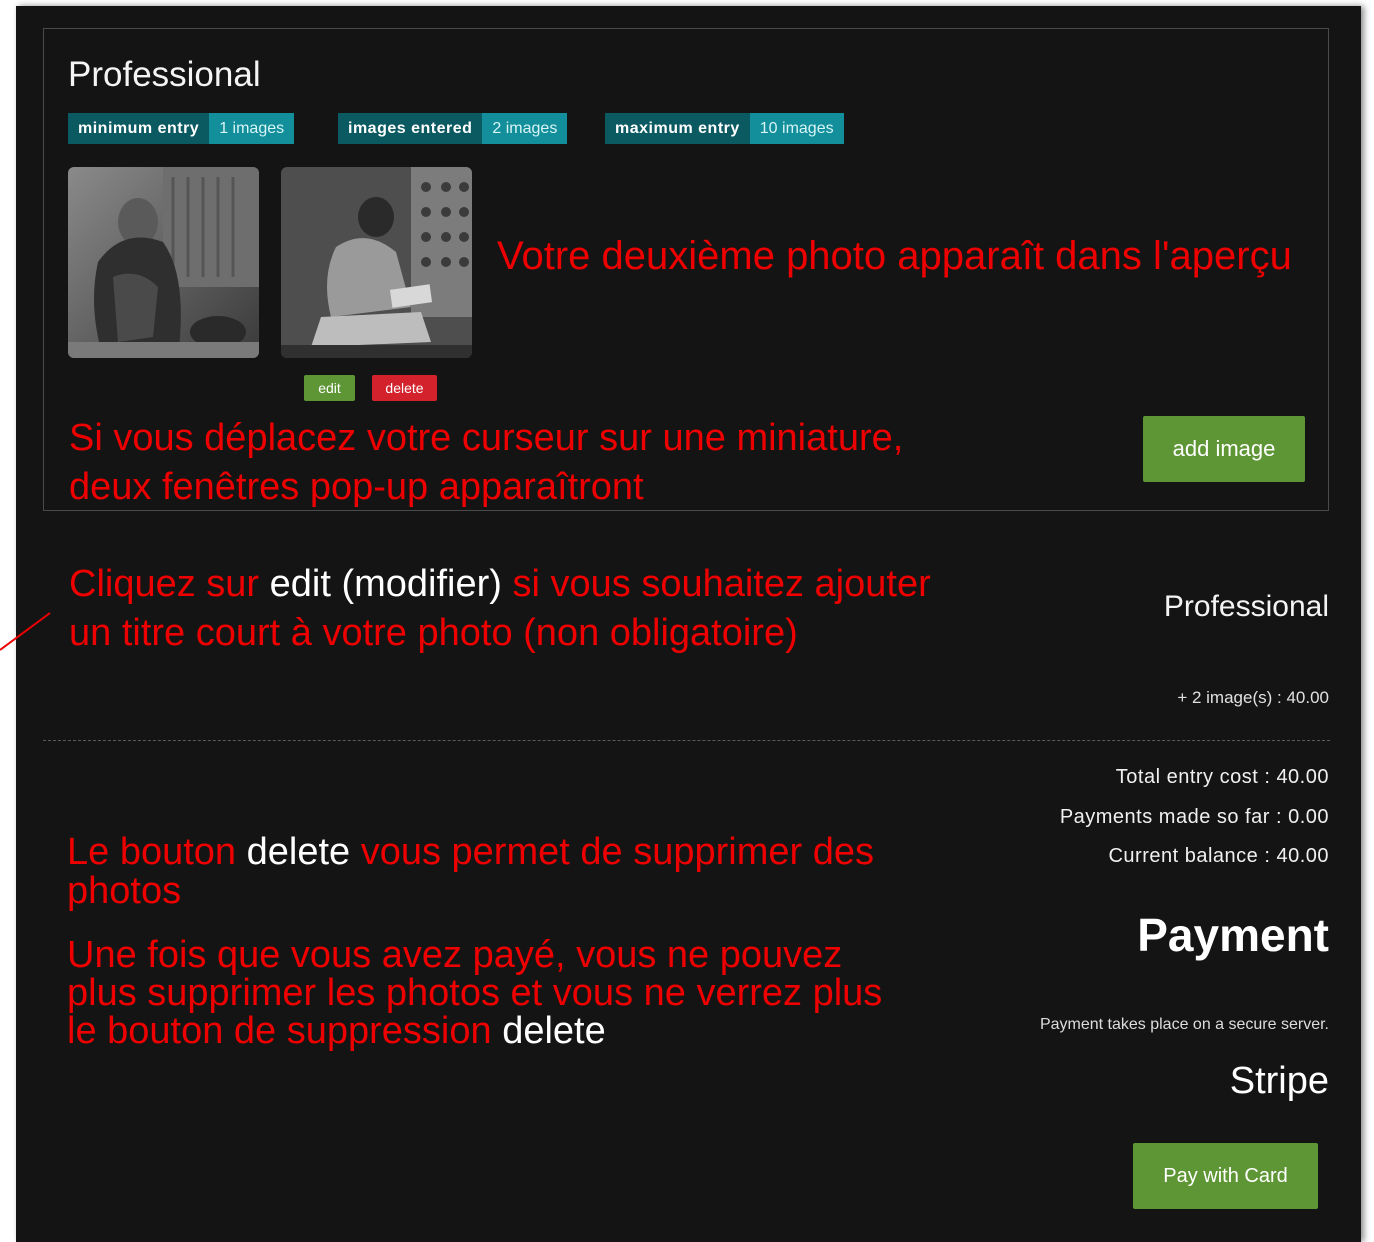 This screenshot has height=1242, width=1374. What do you see at coordinates (157, 852) in the screenshot?
I see `annotation-text: Le bouton` at bounding box center [157, 852].